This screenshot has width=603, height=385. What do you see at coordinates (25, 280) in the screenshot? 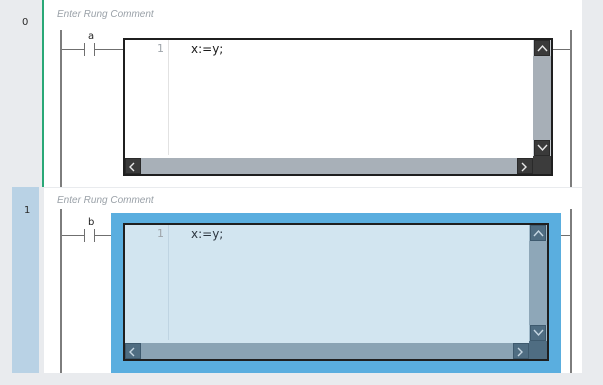
I see `rung-number-column: 1` at bounding box center [25, 280].